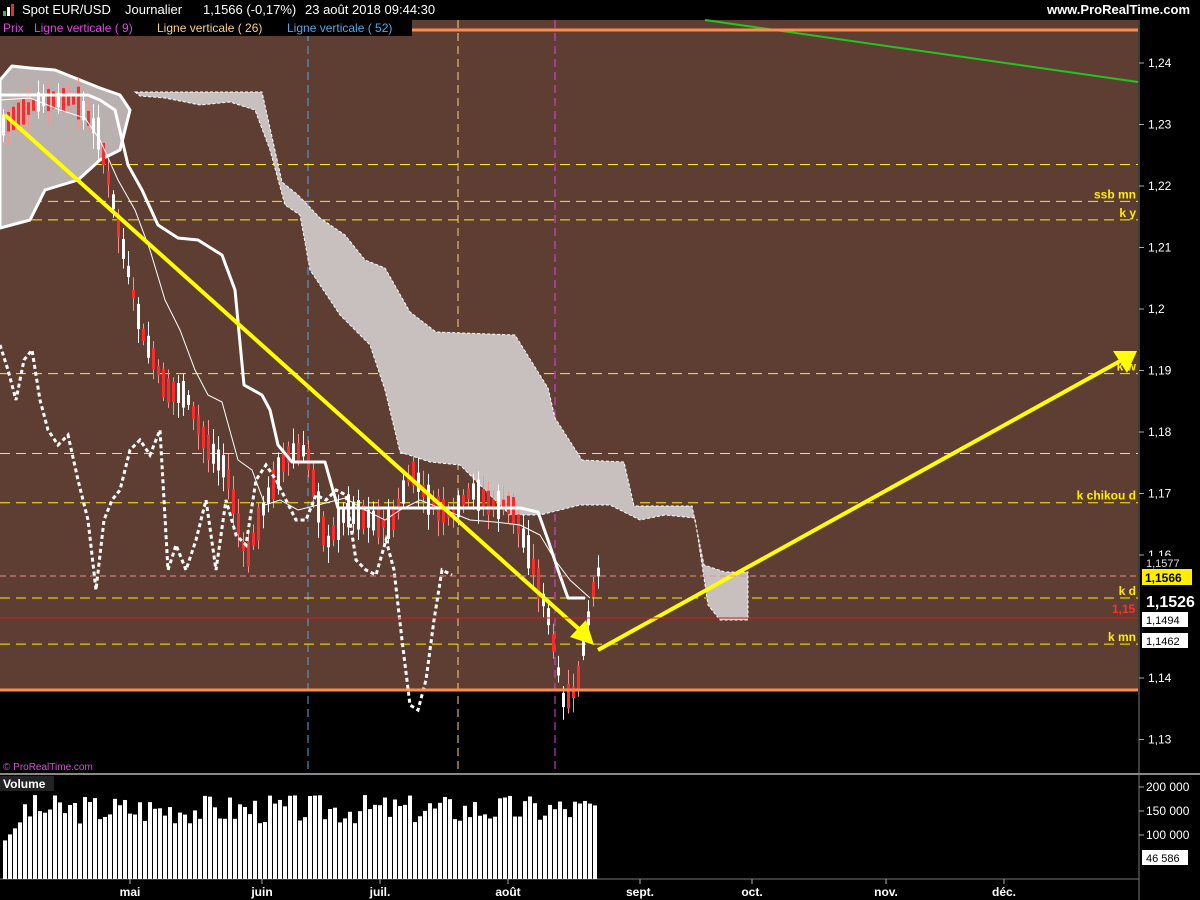 This screenshot has height=900, width=1200. Describe the element at coordinates (1160, 432) in the screenshot. I see `price-axis-label: 1,18` at that location.